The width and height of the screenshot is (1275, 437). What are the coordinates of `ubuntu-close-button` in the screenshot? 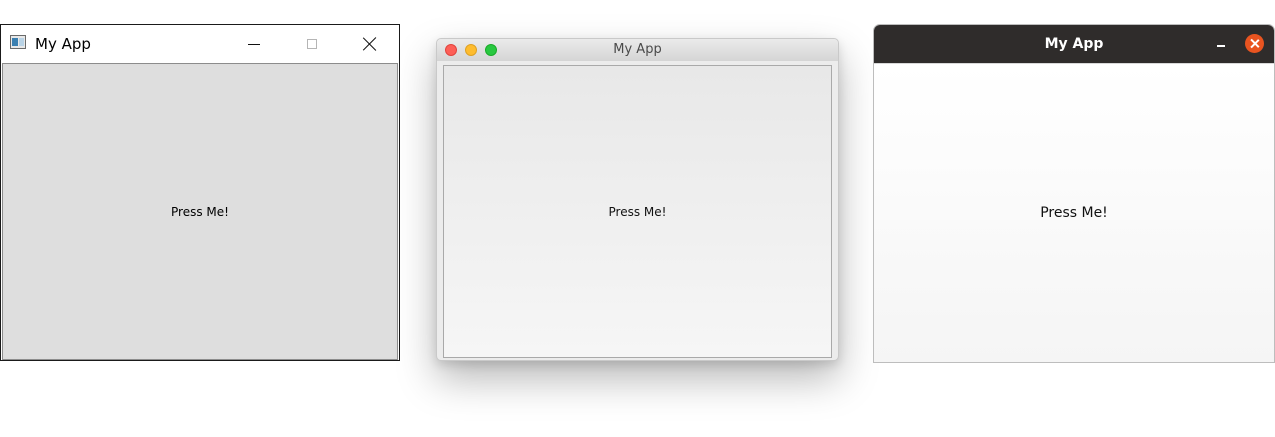 It's located at (1254, 43).